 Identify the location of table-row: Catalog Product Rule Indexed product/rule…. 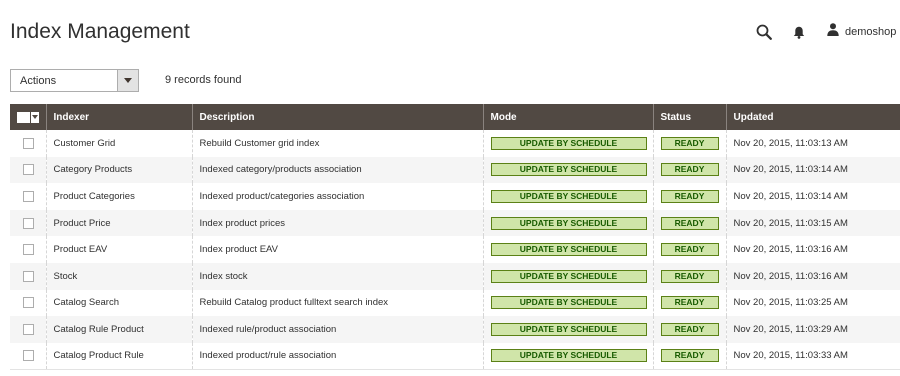
(455, 356).